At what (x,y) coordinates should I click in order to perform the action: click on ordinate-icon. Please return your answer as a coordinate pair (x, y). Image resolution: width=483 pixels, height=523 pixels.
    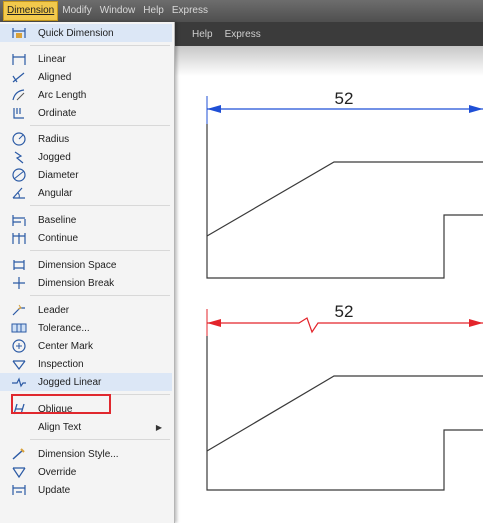
    Looking at the image, I should click on (19, 113).